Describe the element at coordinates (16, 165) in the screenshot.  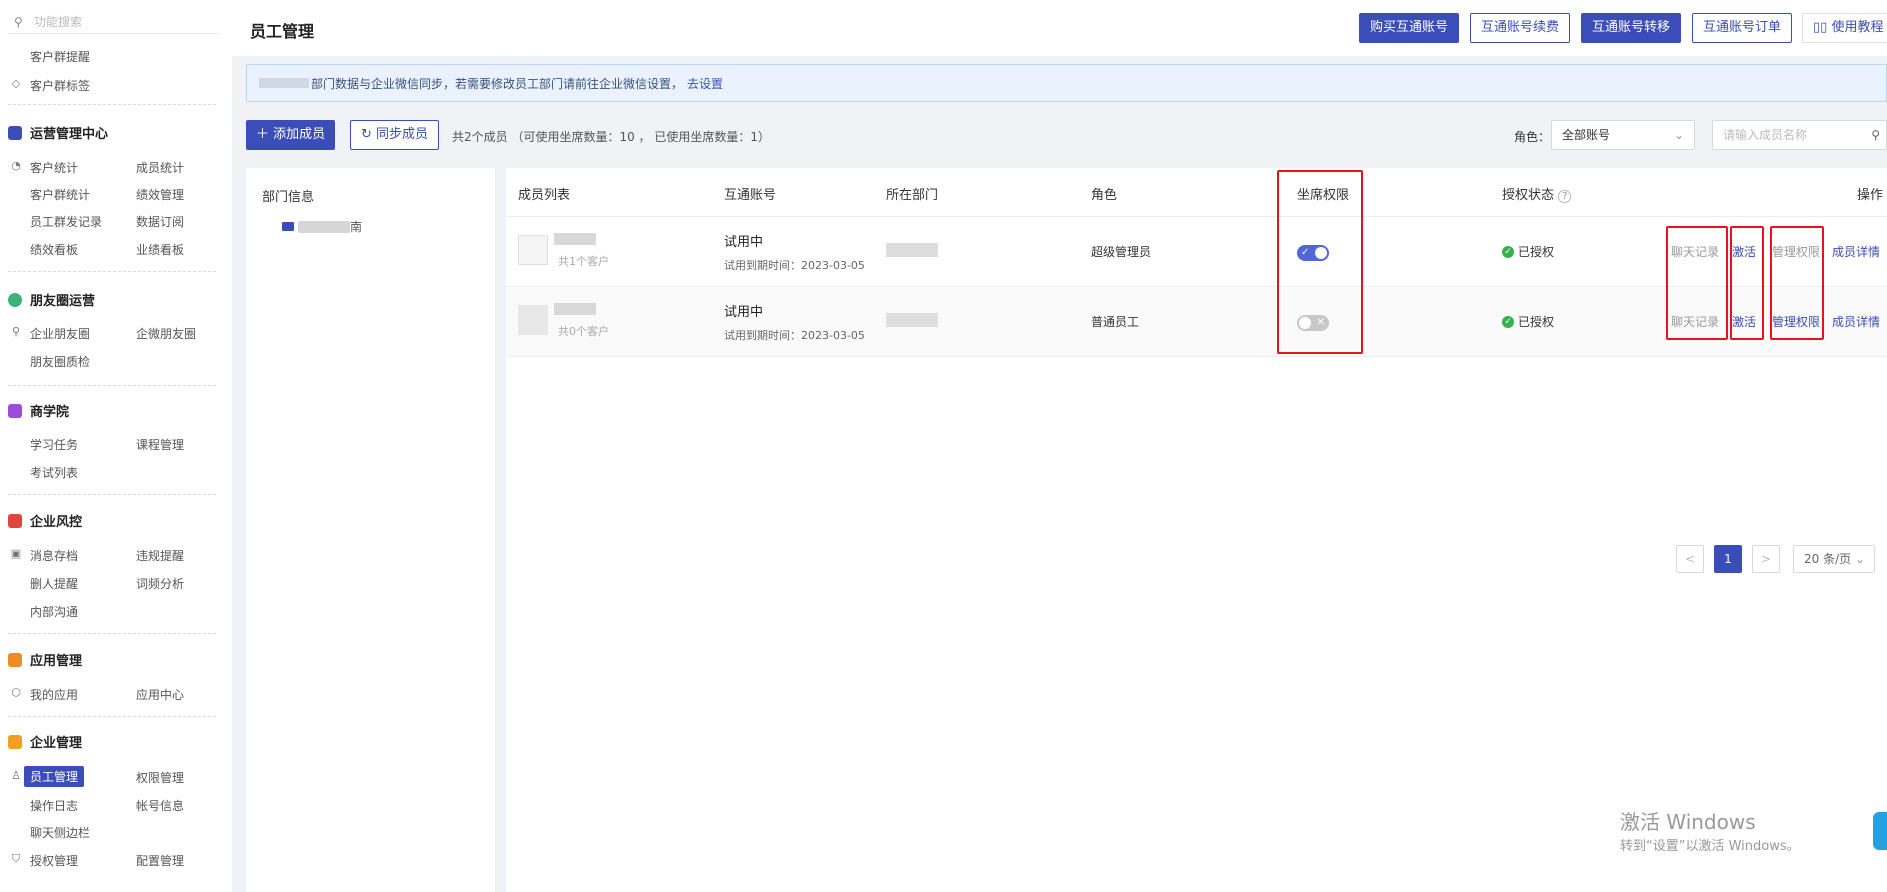
I see `clock-icon: ◔` at that location.